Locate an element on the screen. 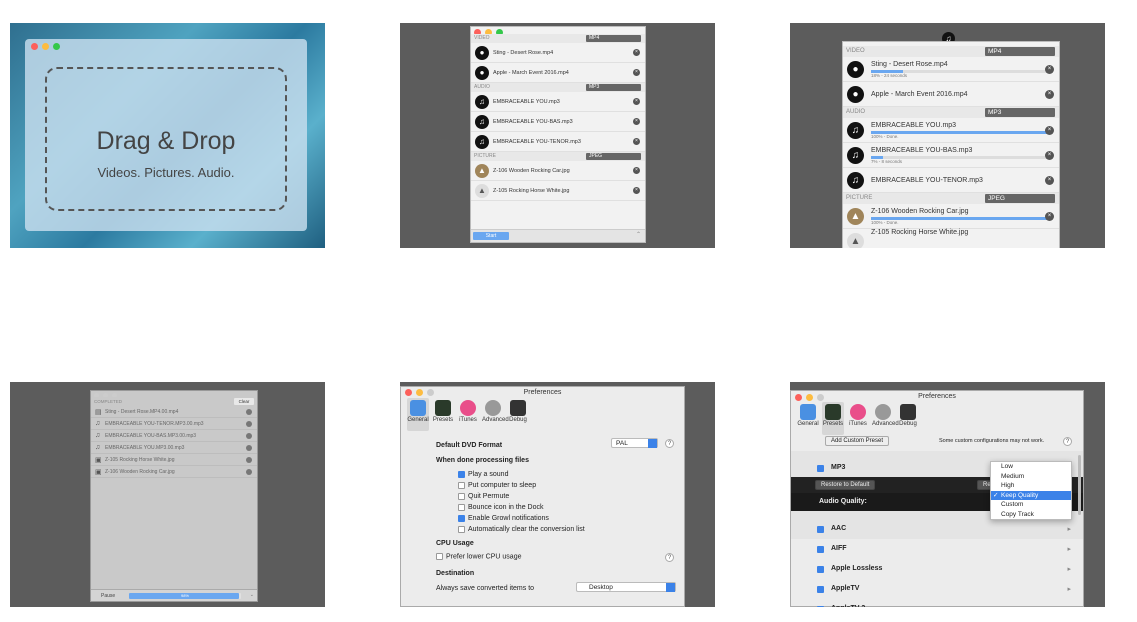  option-row: Put computer to sleep is located at coordinates (521, 485).